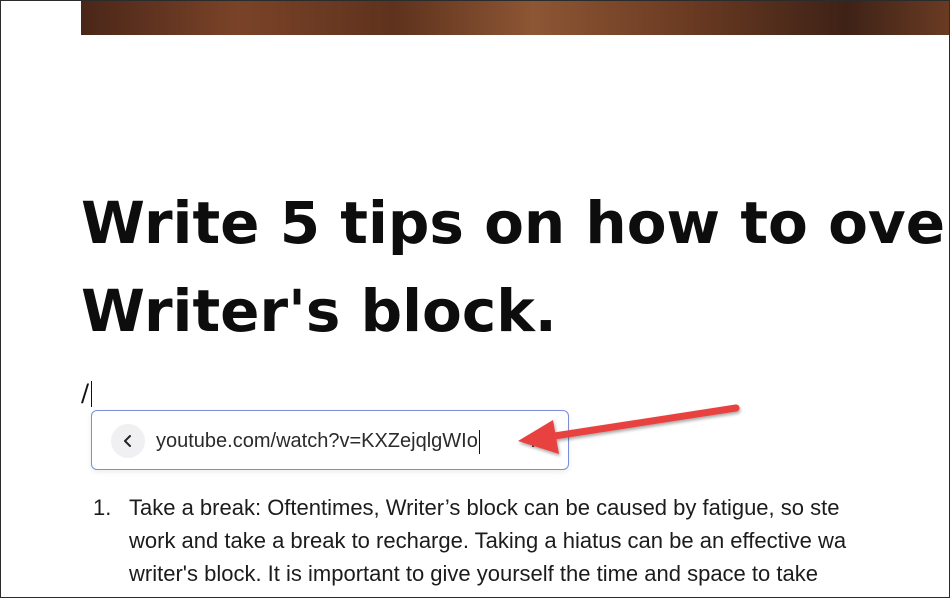  What do you see at coordinates (102, 507) in the screenshot?
I see `list-item-number: 1.` at bounding box center [102, 507].